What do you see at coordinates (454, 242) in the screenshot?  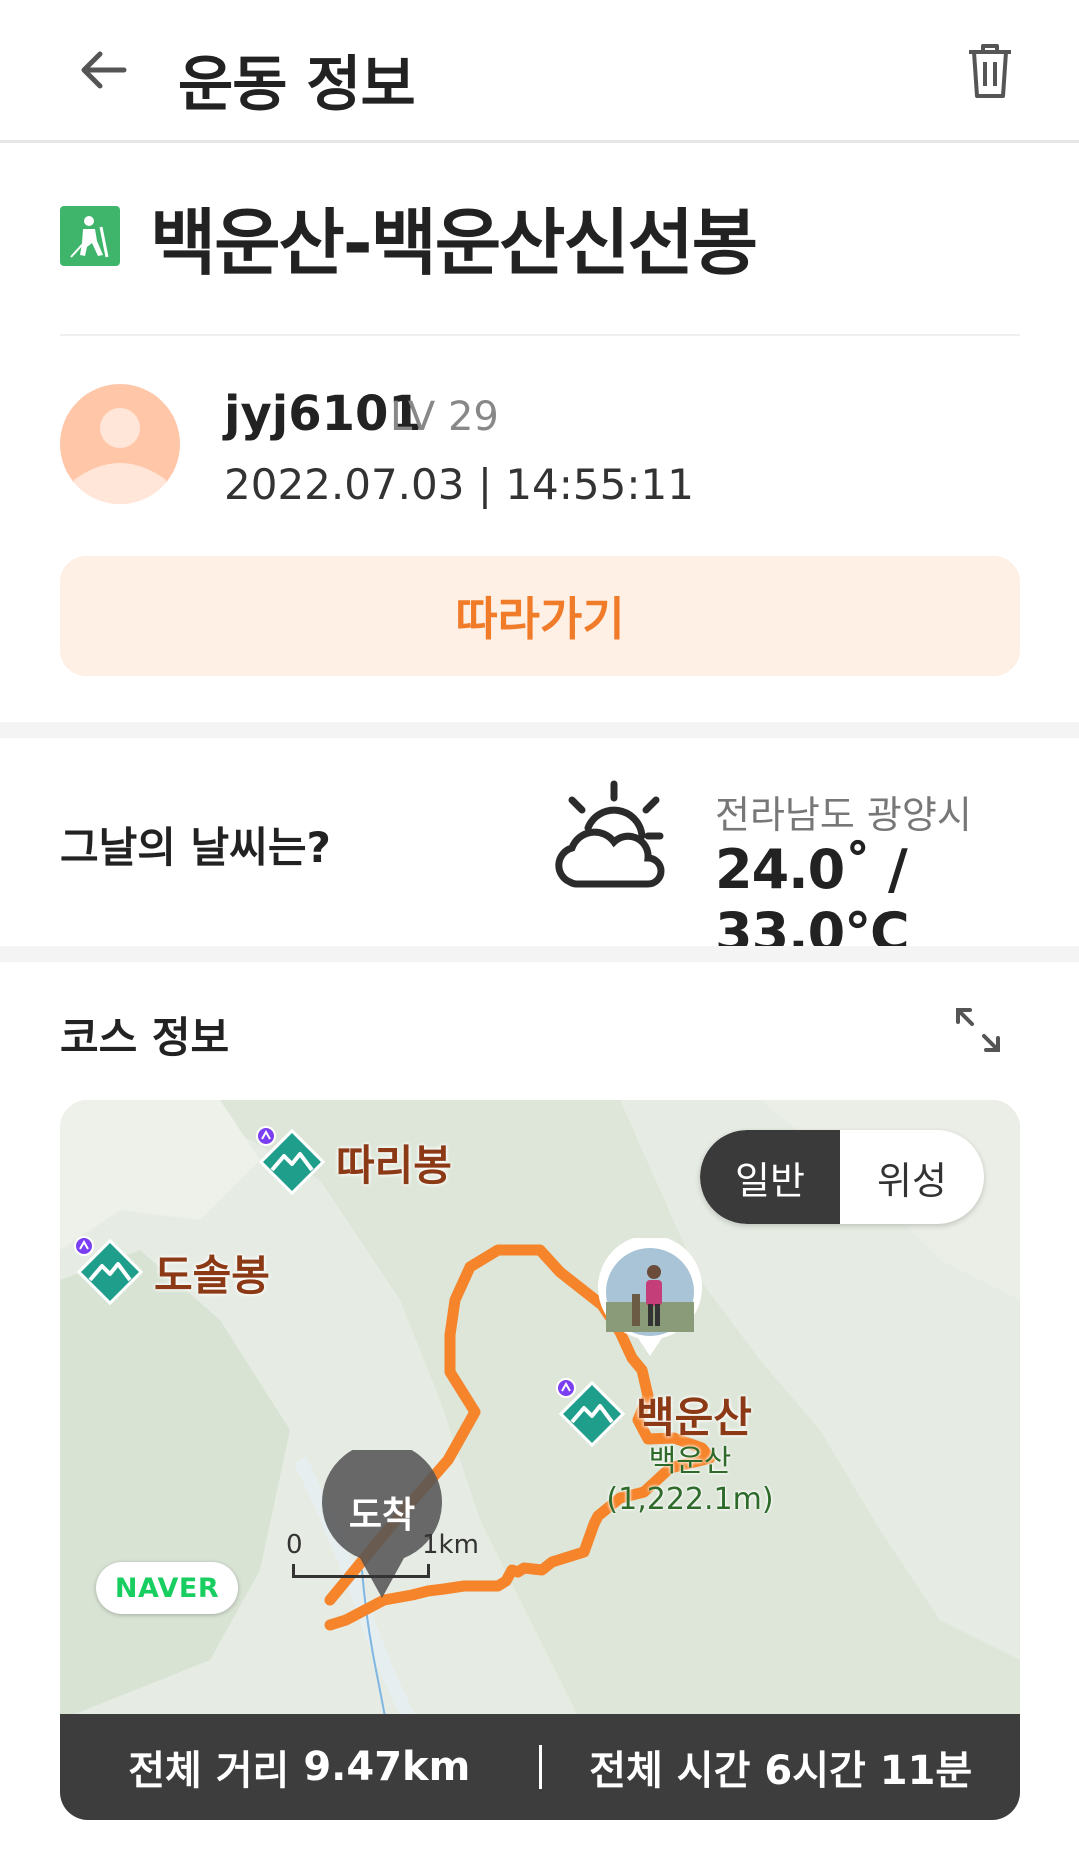 I see `route-title: 백운산-백운산신선봉` at bounding box center [454, 242].